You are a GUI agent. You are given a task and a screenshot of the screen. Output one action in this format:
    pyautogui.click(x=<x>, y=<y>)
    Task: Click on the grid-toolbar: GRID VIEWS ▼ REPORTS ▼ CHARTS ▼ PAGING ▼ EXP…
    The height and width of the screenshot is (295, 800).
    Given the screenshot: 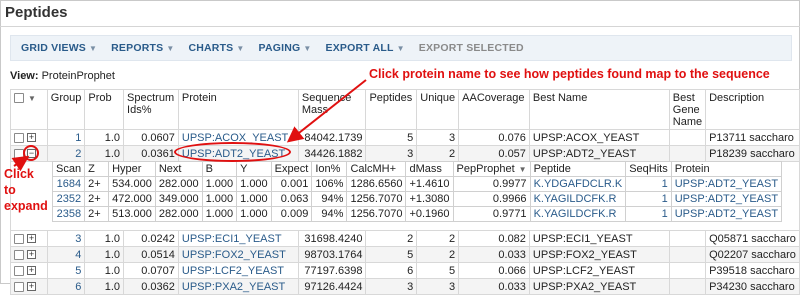 What is the action you would take?
    pyautogui.click(x=401, y=48)
    